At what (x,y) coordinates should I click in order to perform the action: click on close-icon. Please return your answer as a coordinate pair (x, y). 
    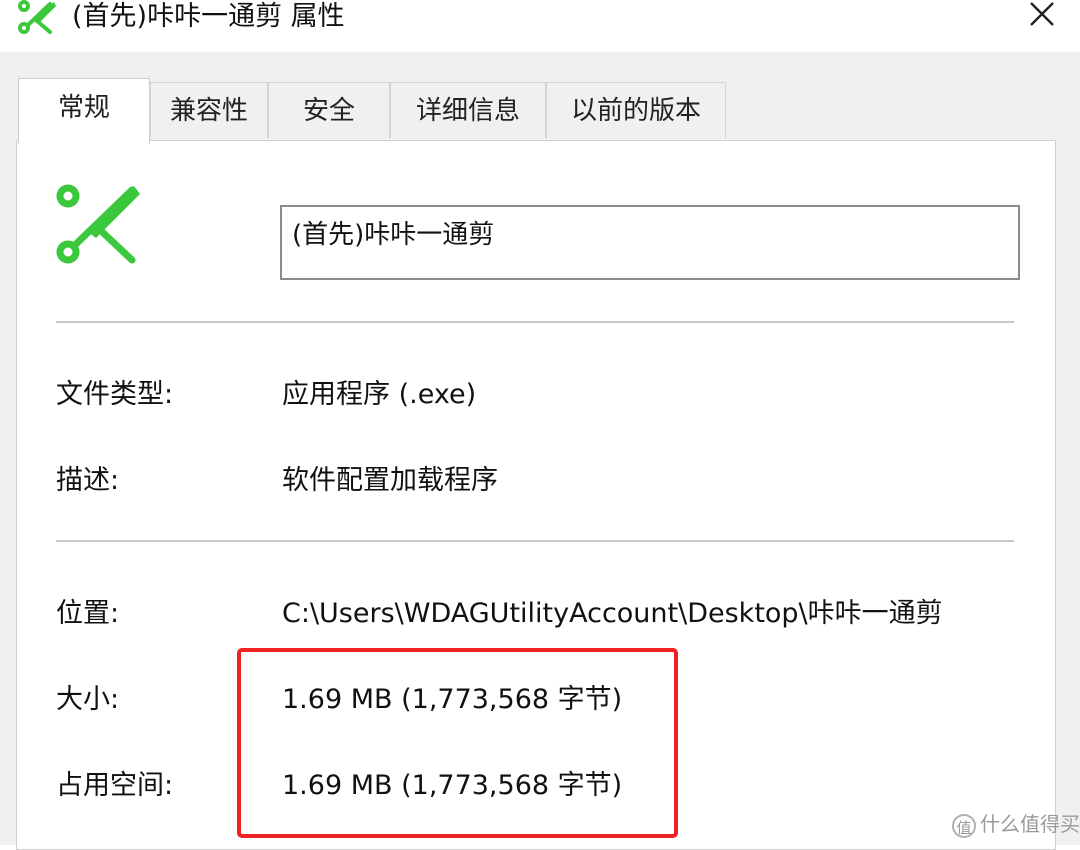
    Looking at the image, I should click on (1042, 14).